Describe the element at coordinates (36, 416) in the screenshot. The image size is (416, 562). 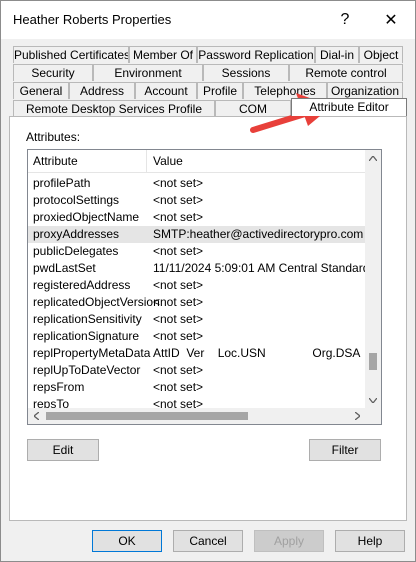
I see `scroll-left-arrow-icon` at that location.